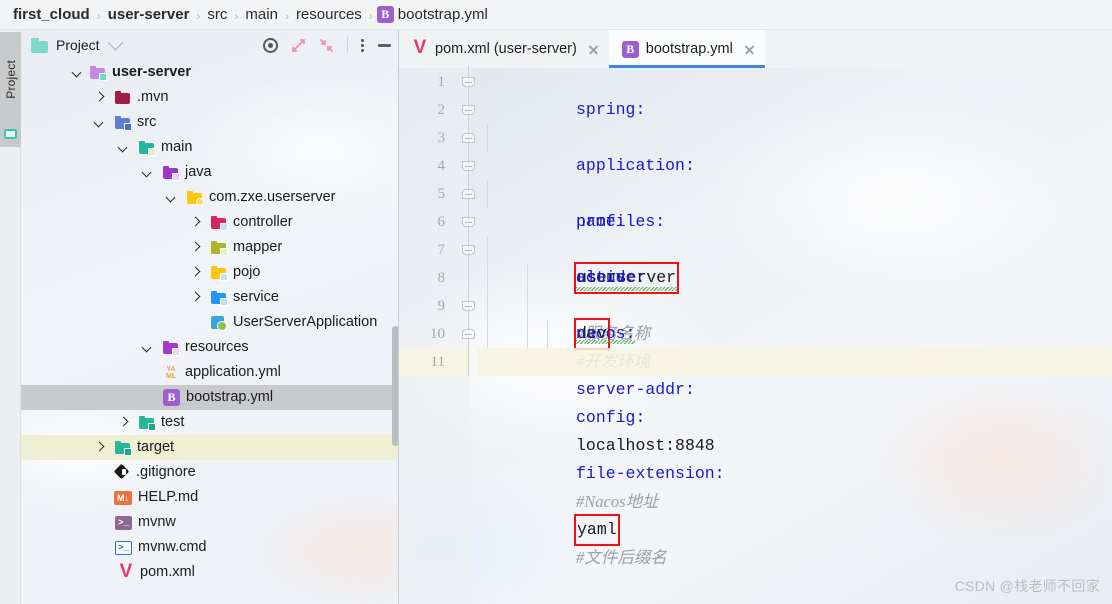  Describe the element at coordinates (263, 222) in the screenshot. I see `tree-node-label: controller` at that location.